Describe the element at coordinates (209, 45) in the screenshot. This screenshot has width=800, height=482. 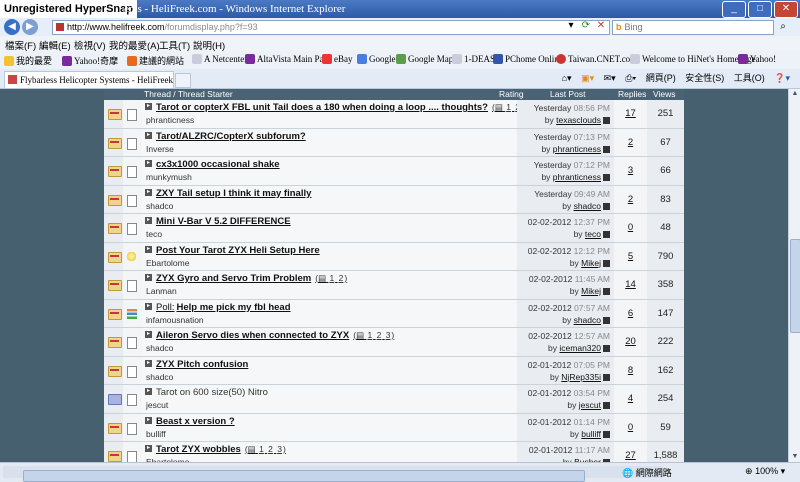
I see `menu-help: 說明(H)` at that location.